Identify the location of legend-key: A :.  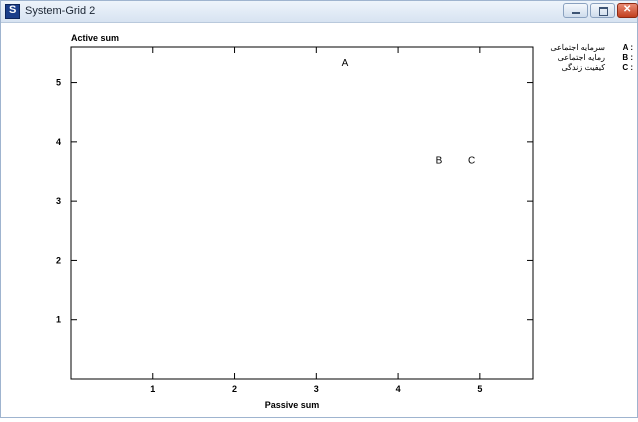
(627, 47).